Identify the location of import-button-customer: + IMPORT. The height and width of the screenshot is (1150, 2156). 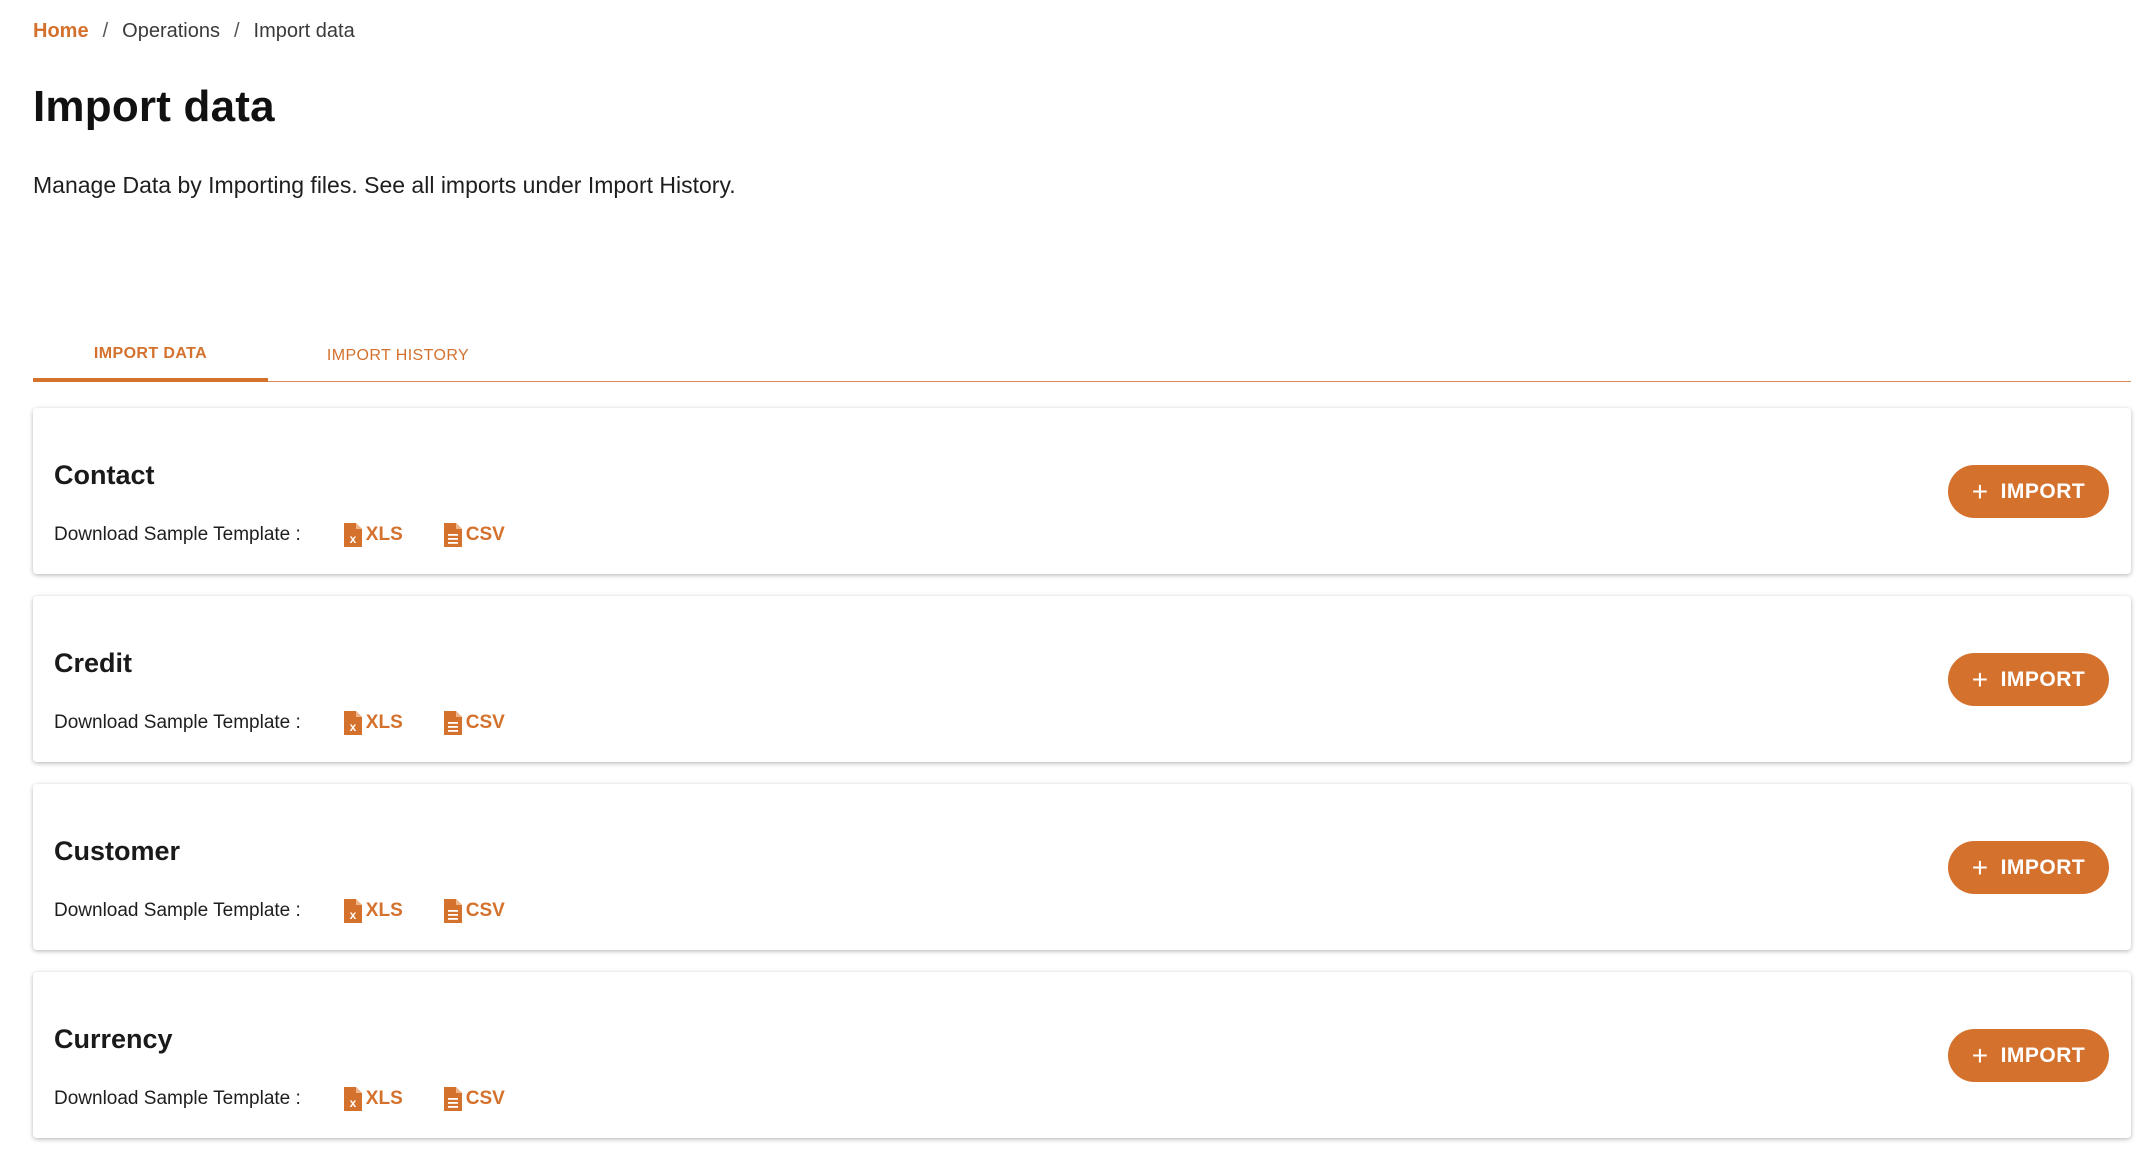
(2028, 867).